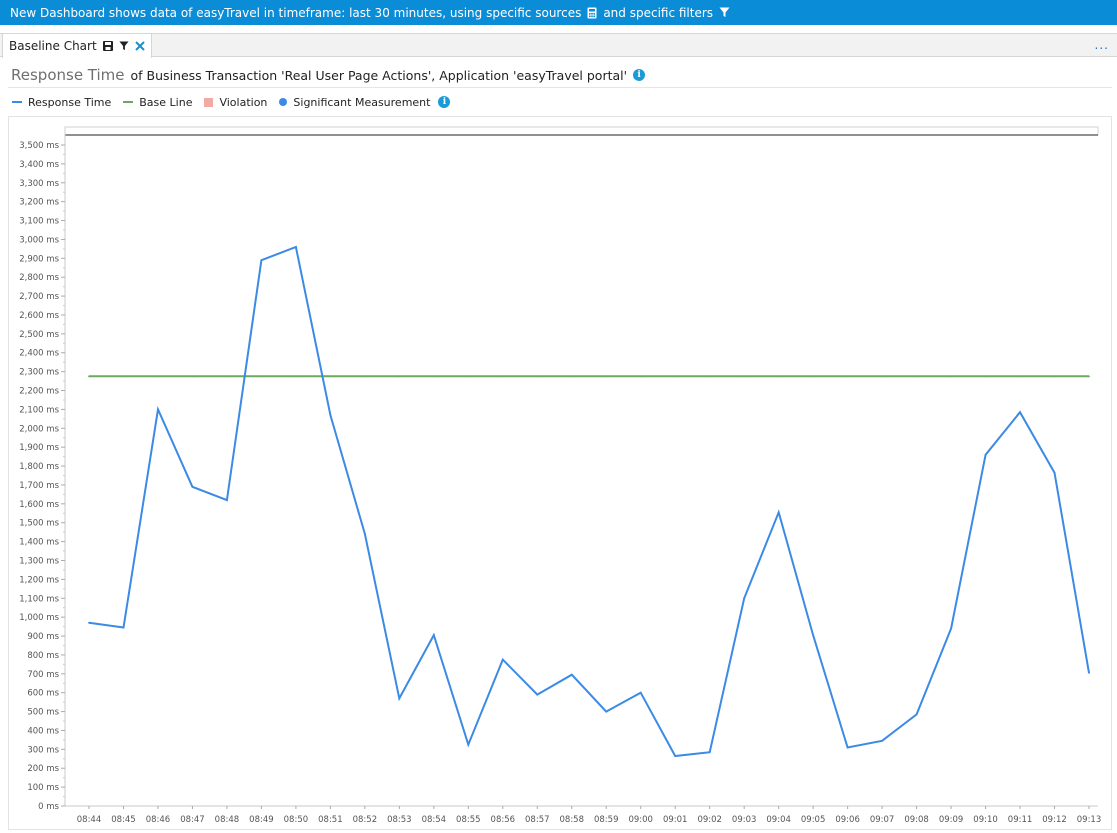  I want to click on y-tick-label: 600 ms, so click(43, 694).